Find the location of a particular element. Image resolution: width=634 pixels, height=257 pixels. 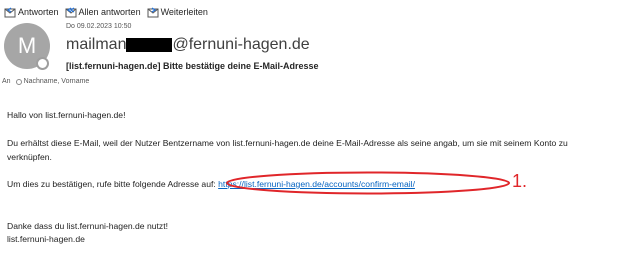

recipient-name: Nachname, Vorname is located at coordinates (57, 81).